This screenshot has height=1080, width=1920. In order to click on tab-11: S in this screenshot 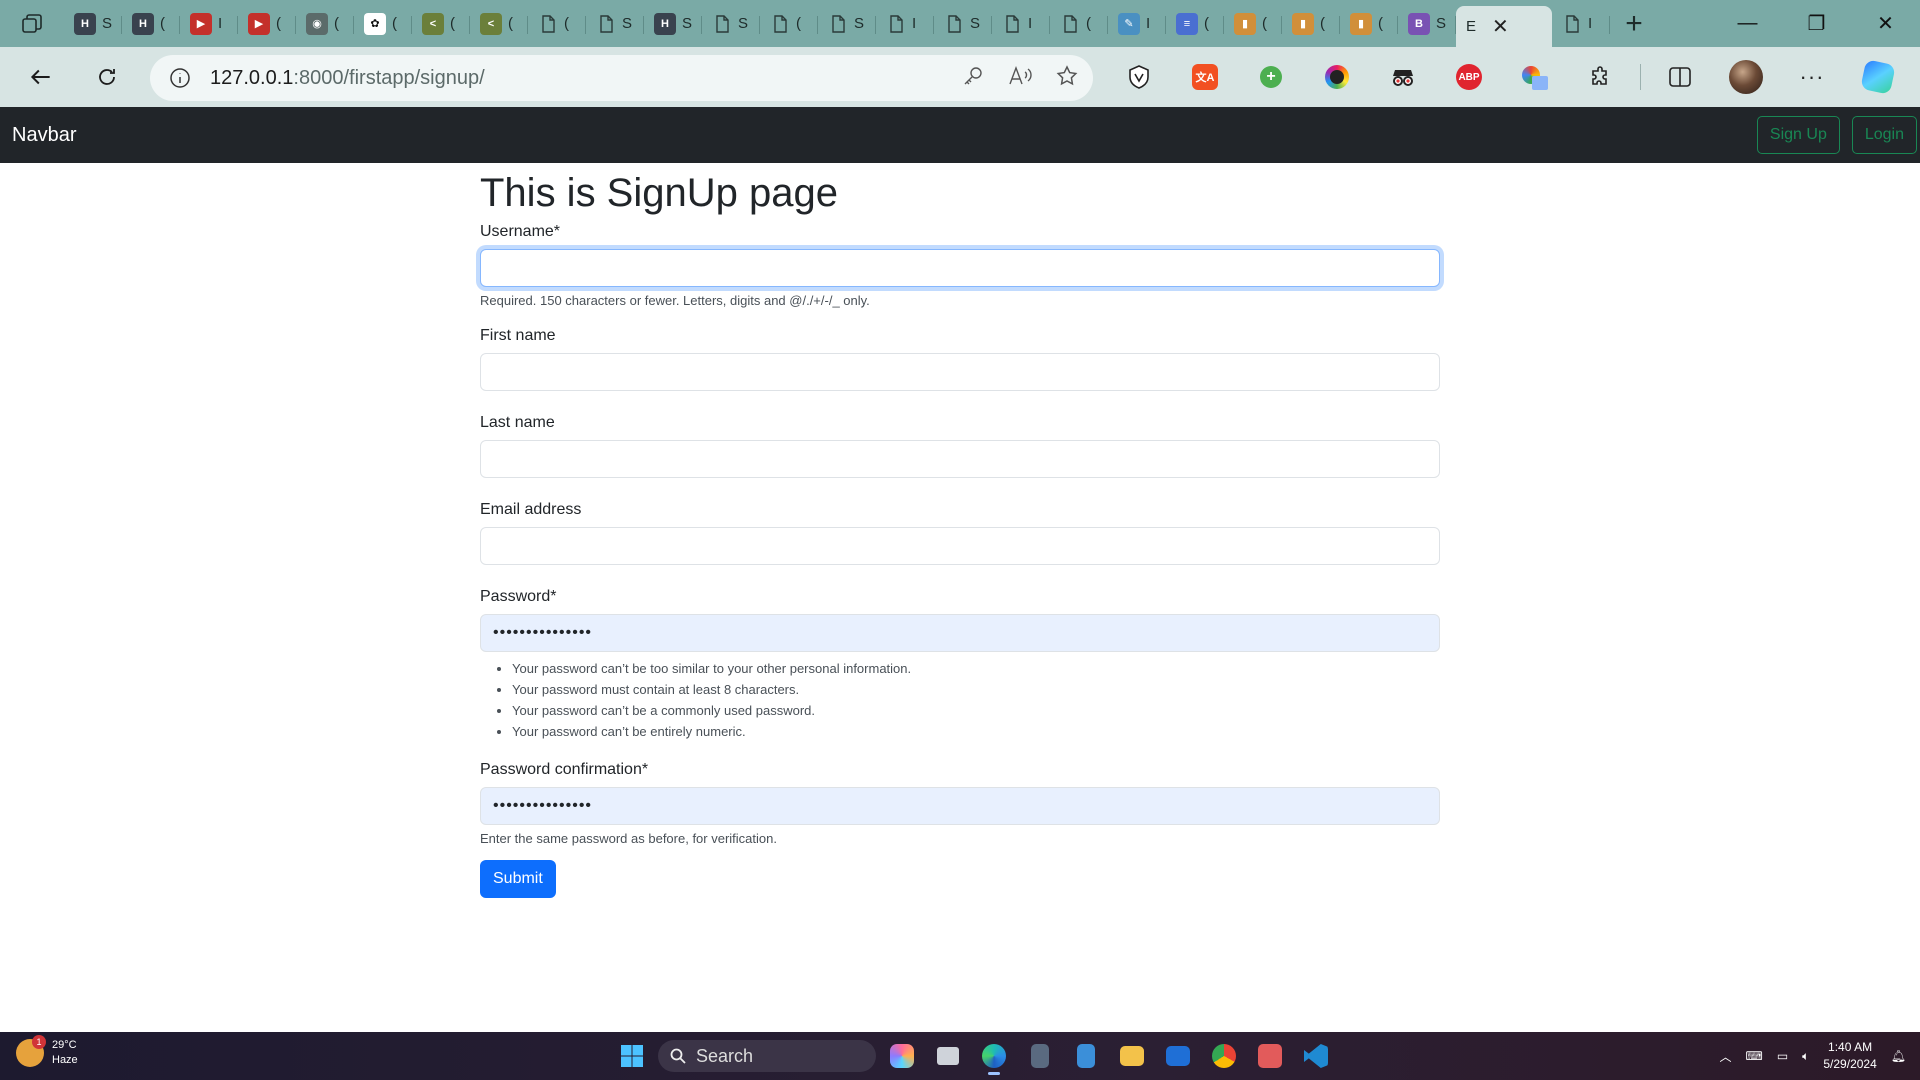, I will do `click(731, 24)`.